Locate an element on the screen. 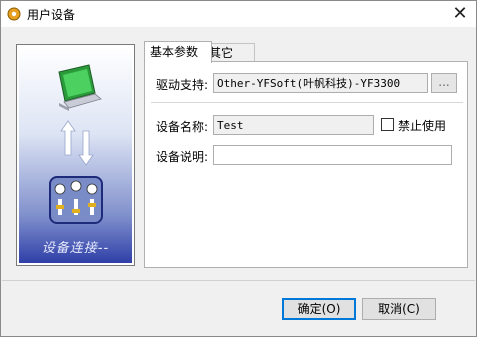 The width and height of the screenshot is (477, 337). device-name-label: 设备名称: is located at coordinates (182, 127).